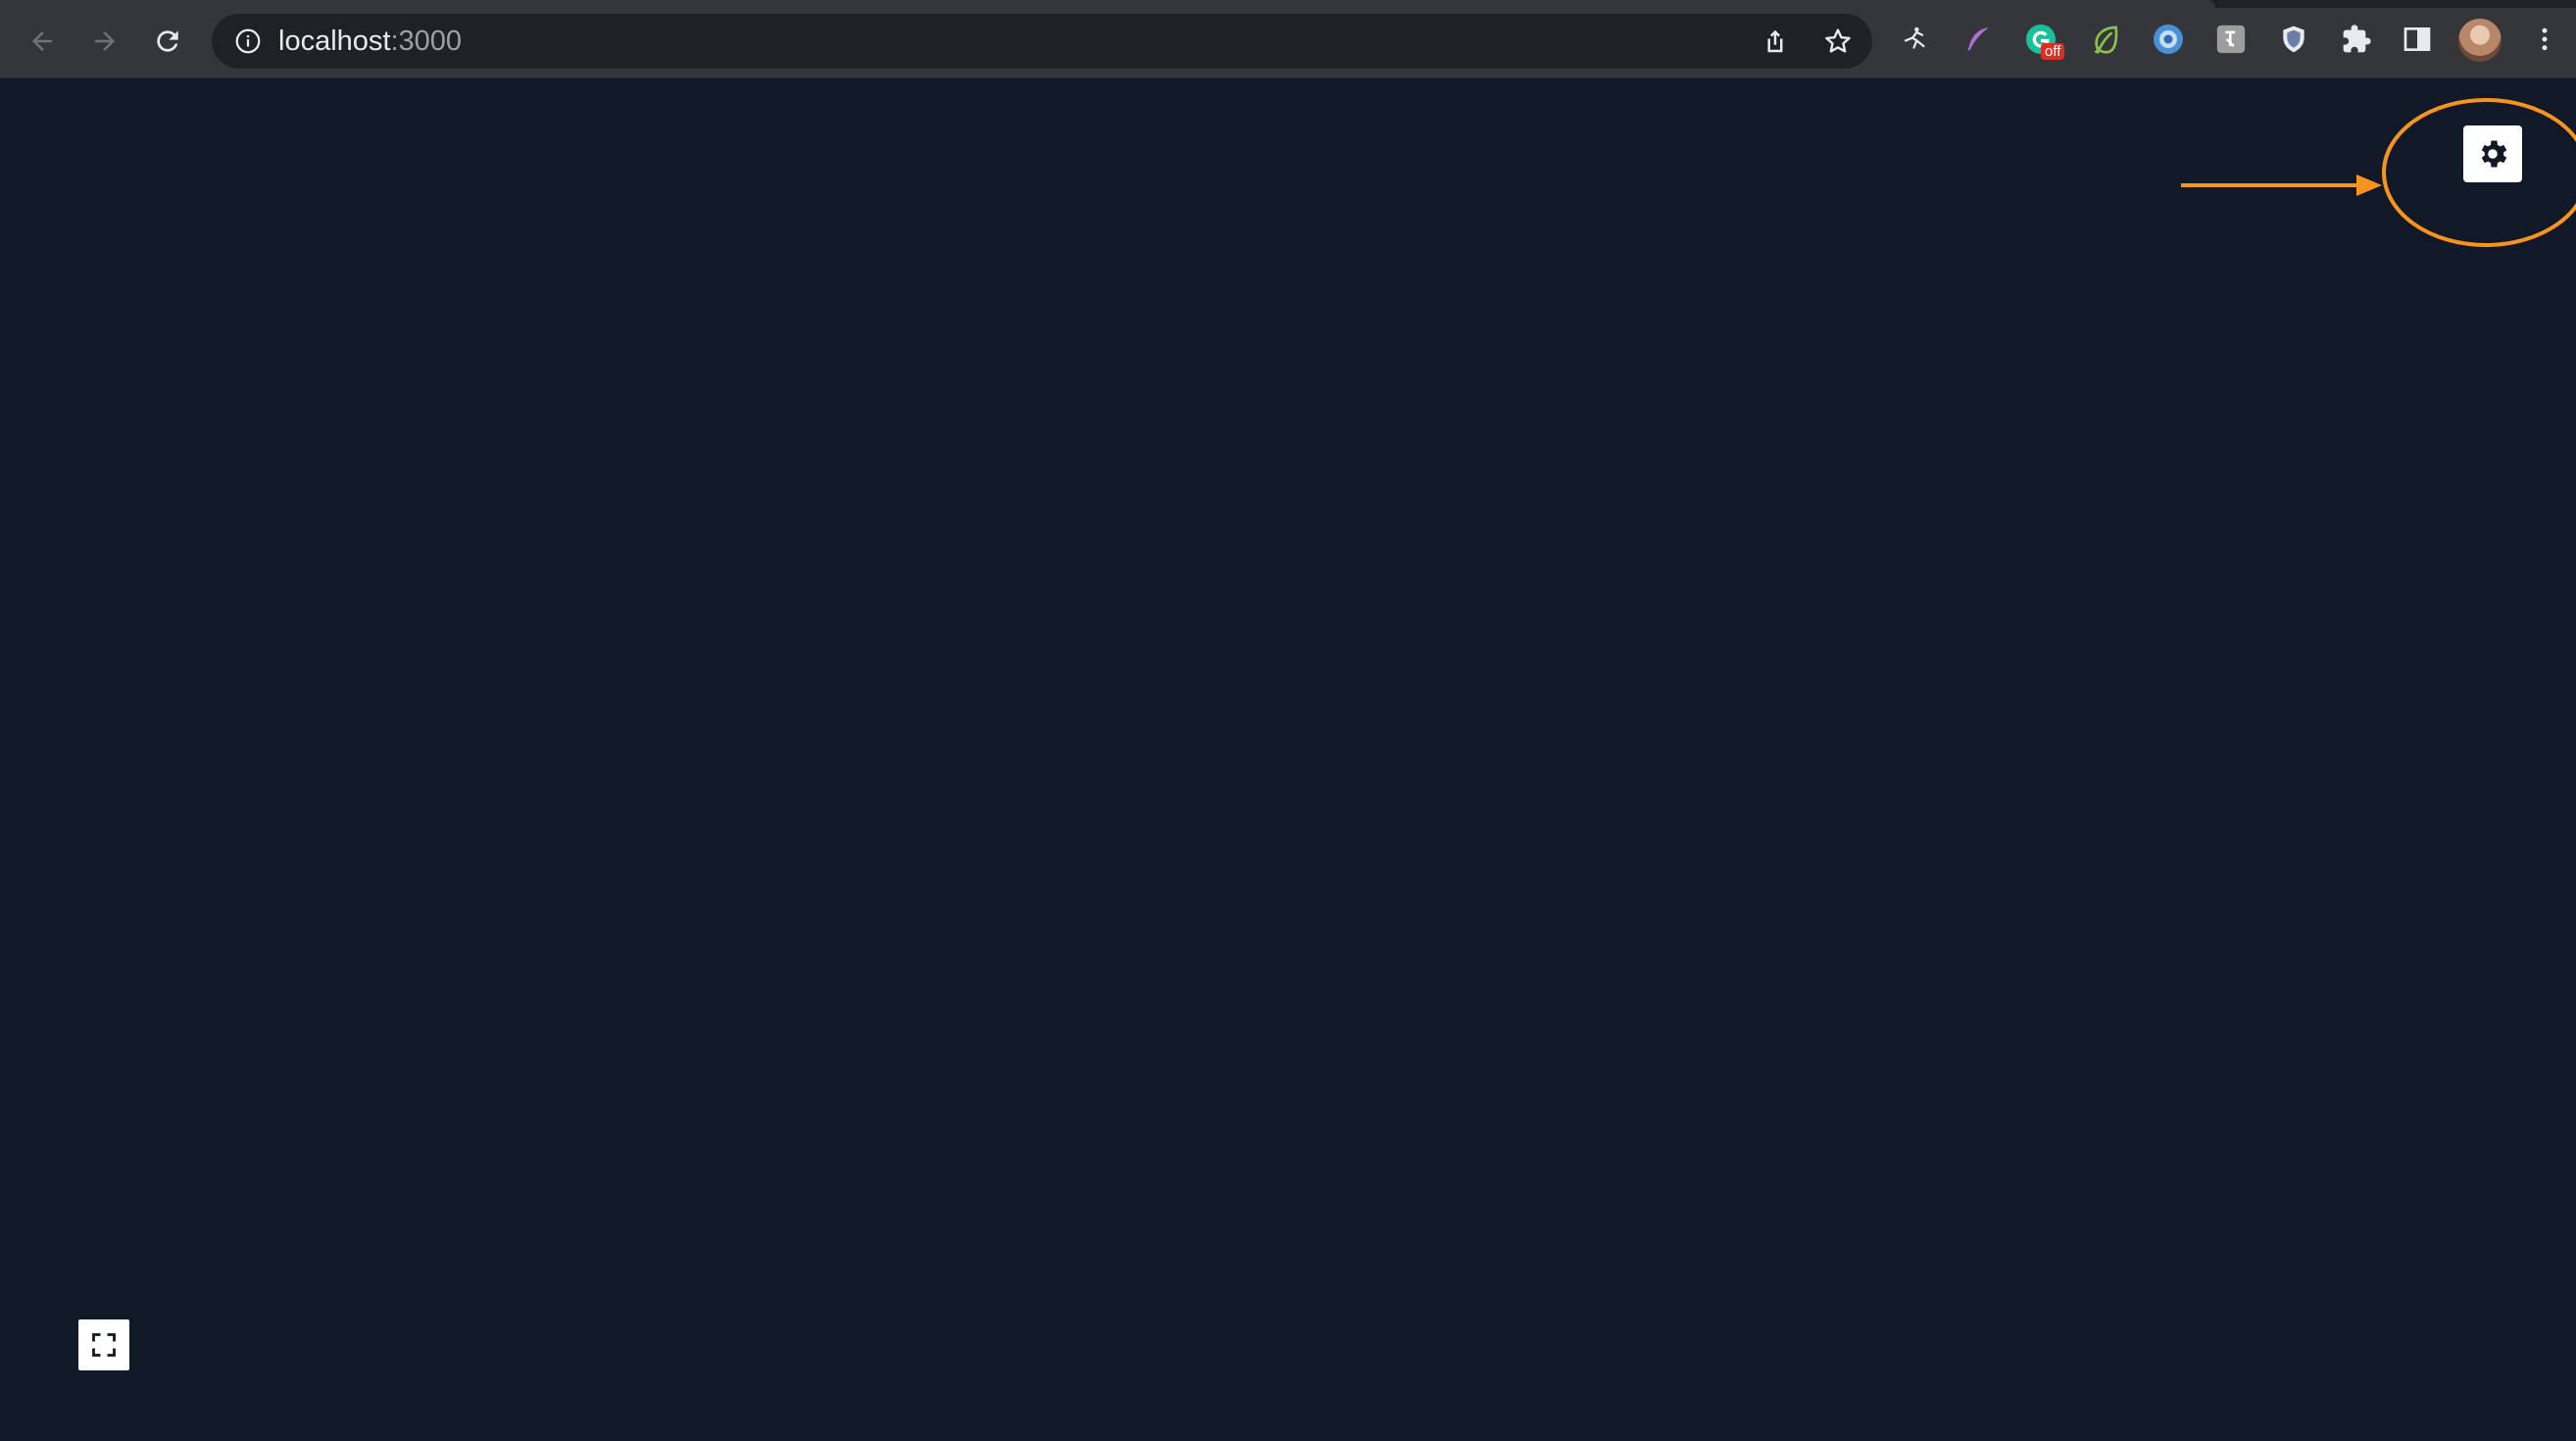  I want to click on fullscreen-button, so click(103, 1344).